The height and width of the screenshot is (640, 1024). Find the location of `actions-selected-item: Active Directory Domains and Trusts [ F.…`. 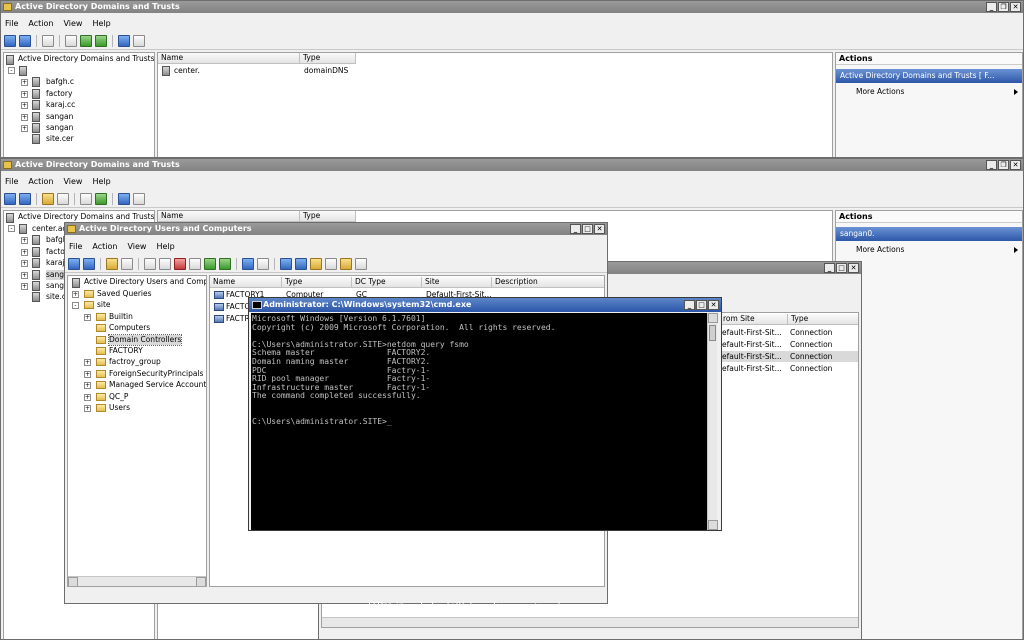

actions-selected-item: Active Directory Domains and Trusts [ F.… is located at coordinates (929, 76).